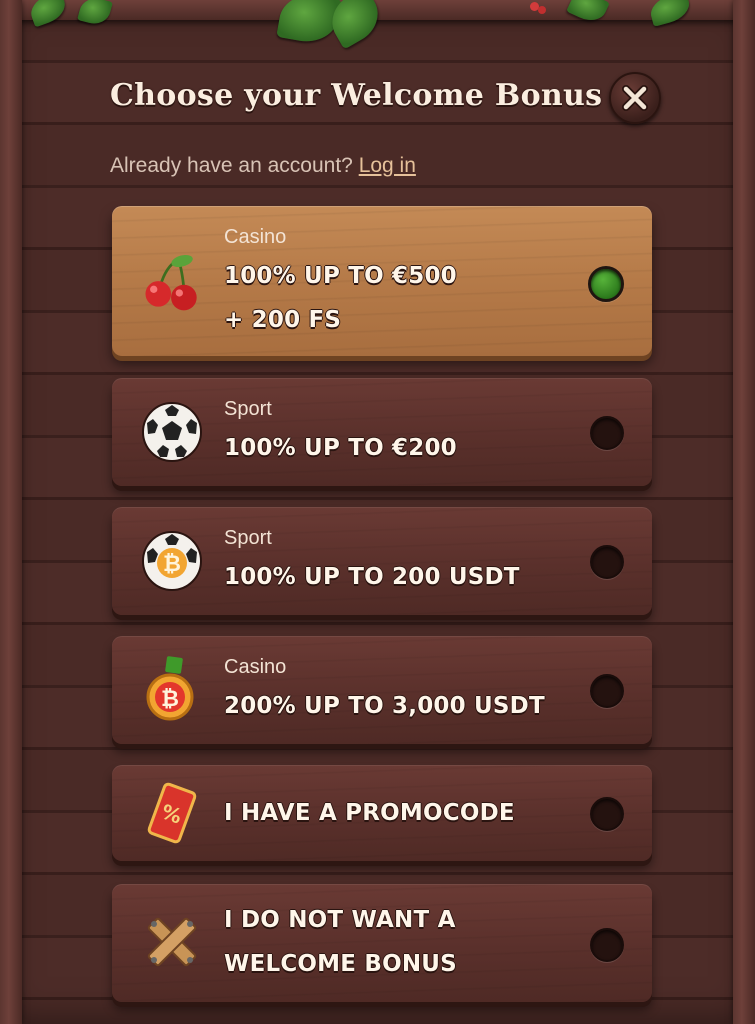 This screenshot has height=1024, width=755. I want to click on option-line-1: I HAVE A PROMOCODE, so click(369, 813).